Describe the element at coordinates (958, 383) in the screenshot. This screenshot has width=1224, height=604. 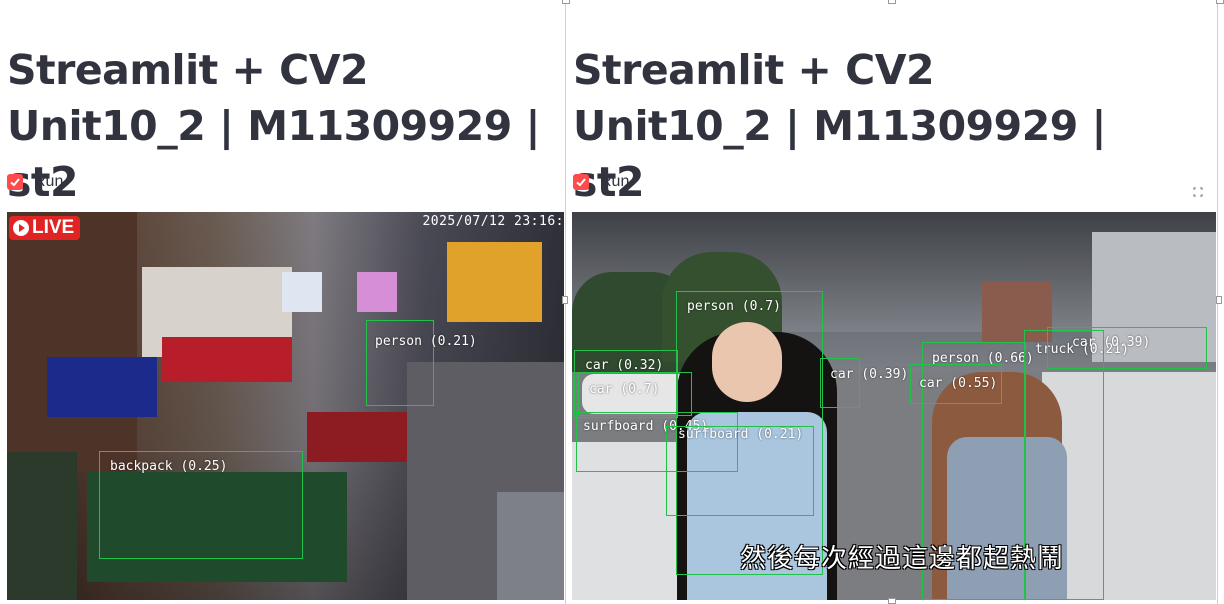
I see `detection-label: car (0.55)` at that location.